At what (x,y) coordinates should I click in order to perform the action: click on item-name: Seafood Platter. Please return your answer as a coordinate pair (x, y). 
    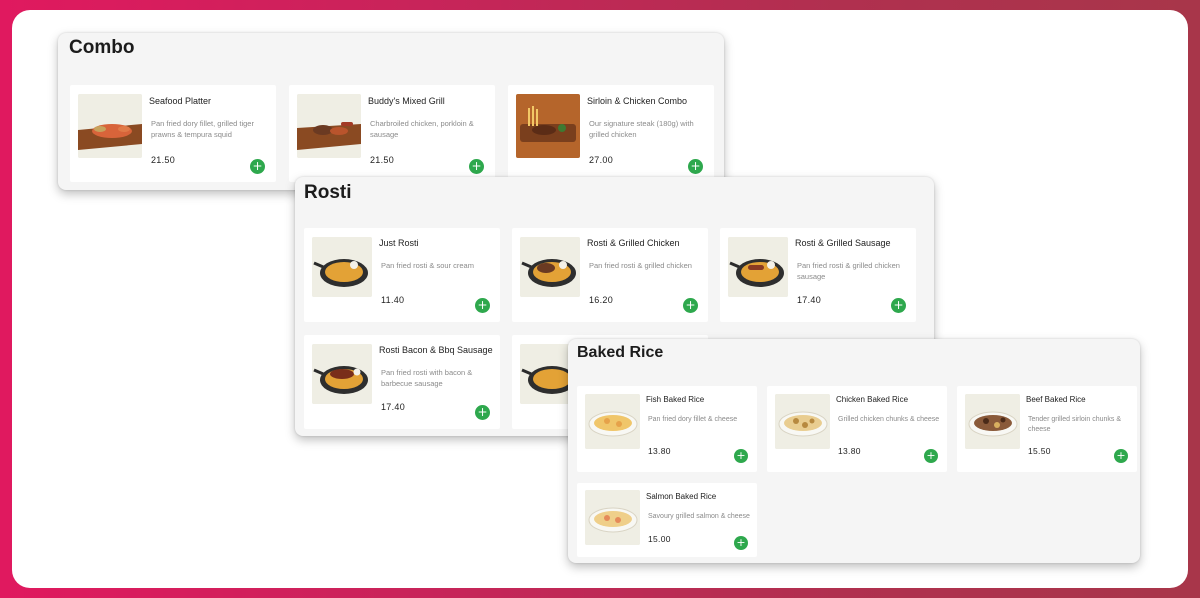
    Looking at the image, I should click on (180, 101).